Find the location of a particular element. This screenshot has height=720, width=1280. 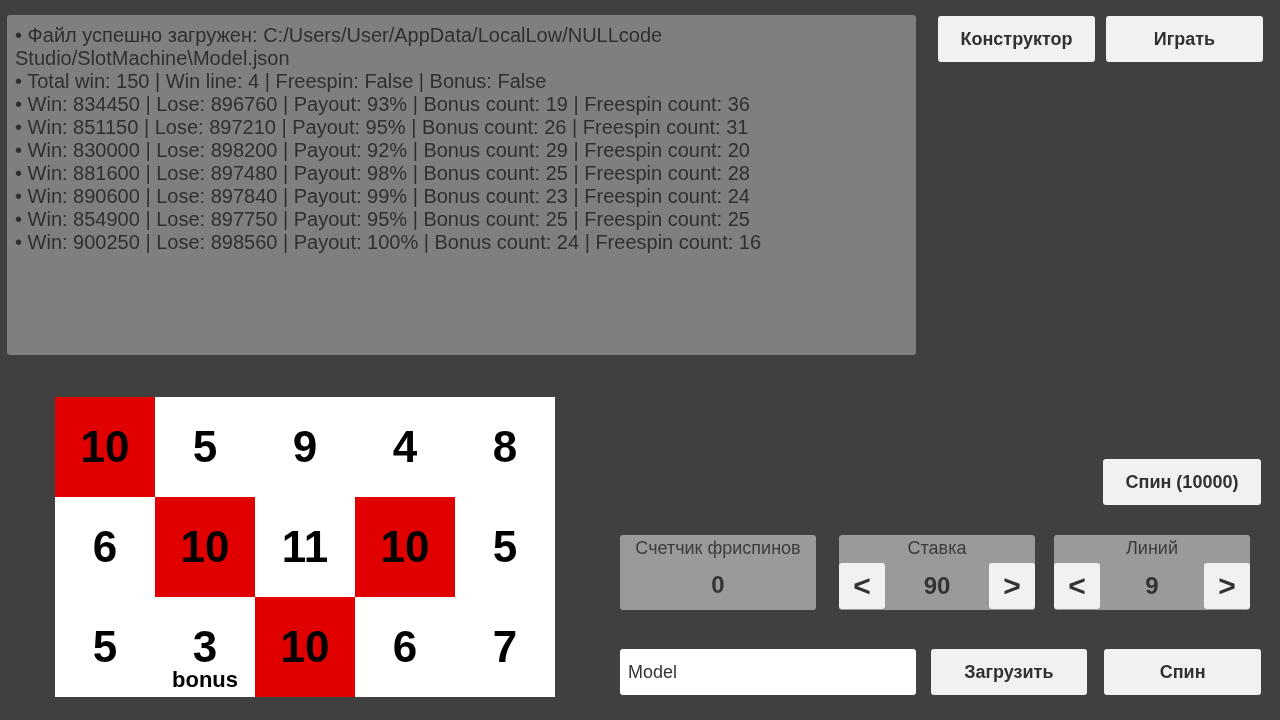

menu-button: Конструктор is located at coordinates (1016, 39).